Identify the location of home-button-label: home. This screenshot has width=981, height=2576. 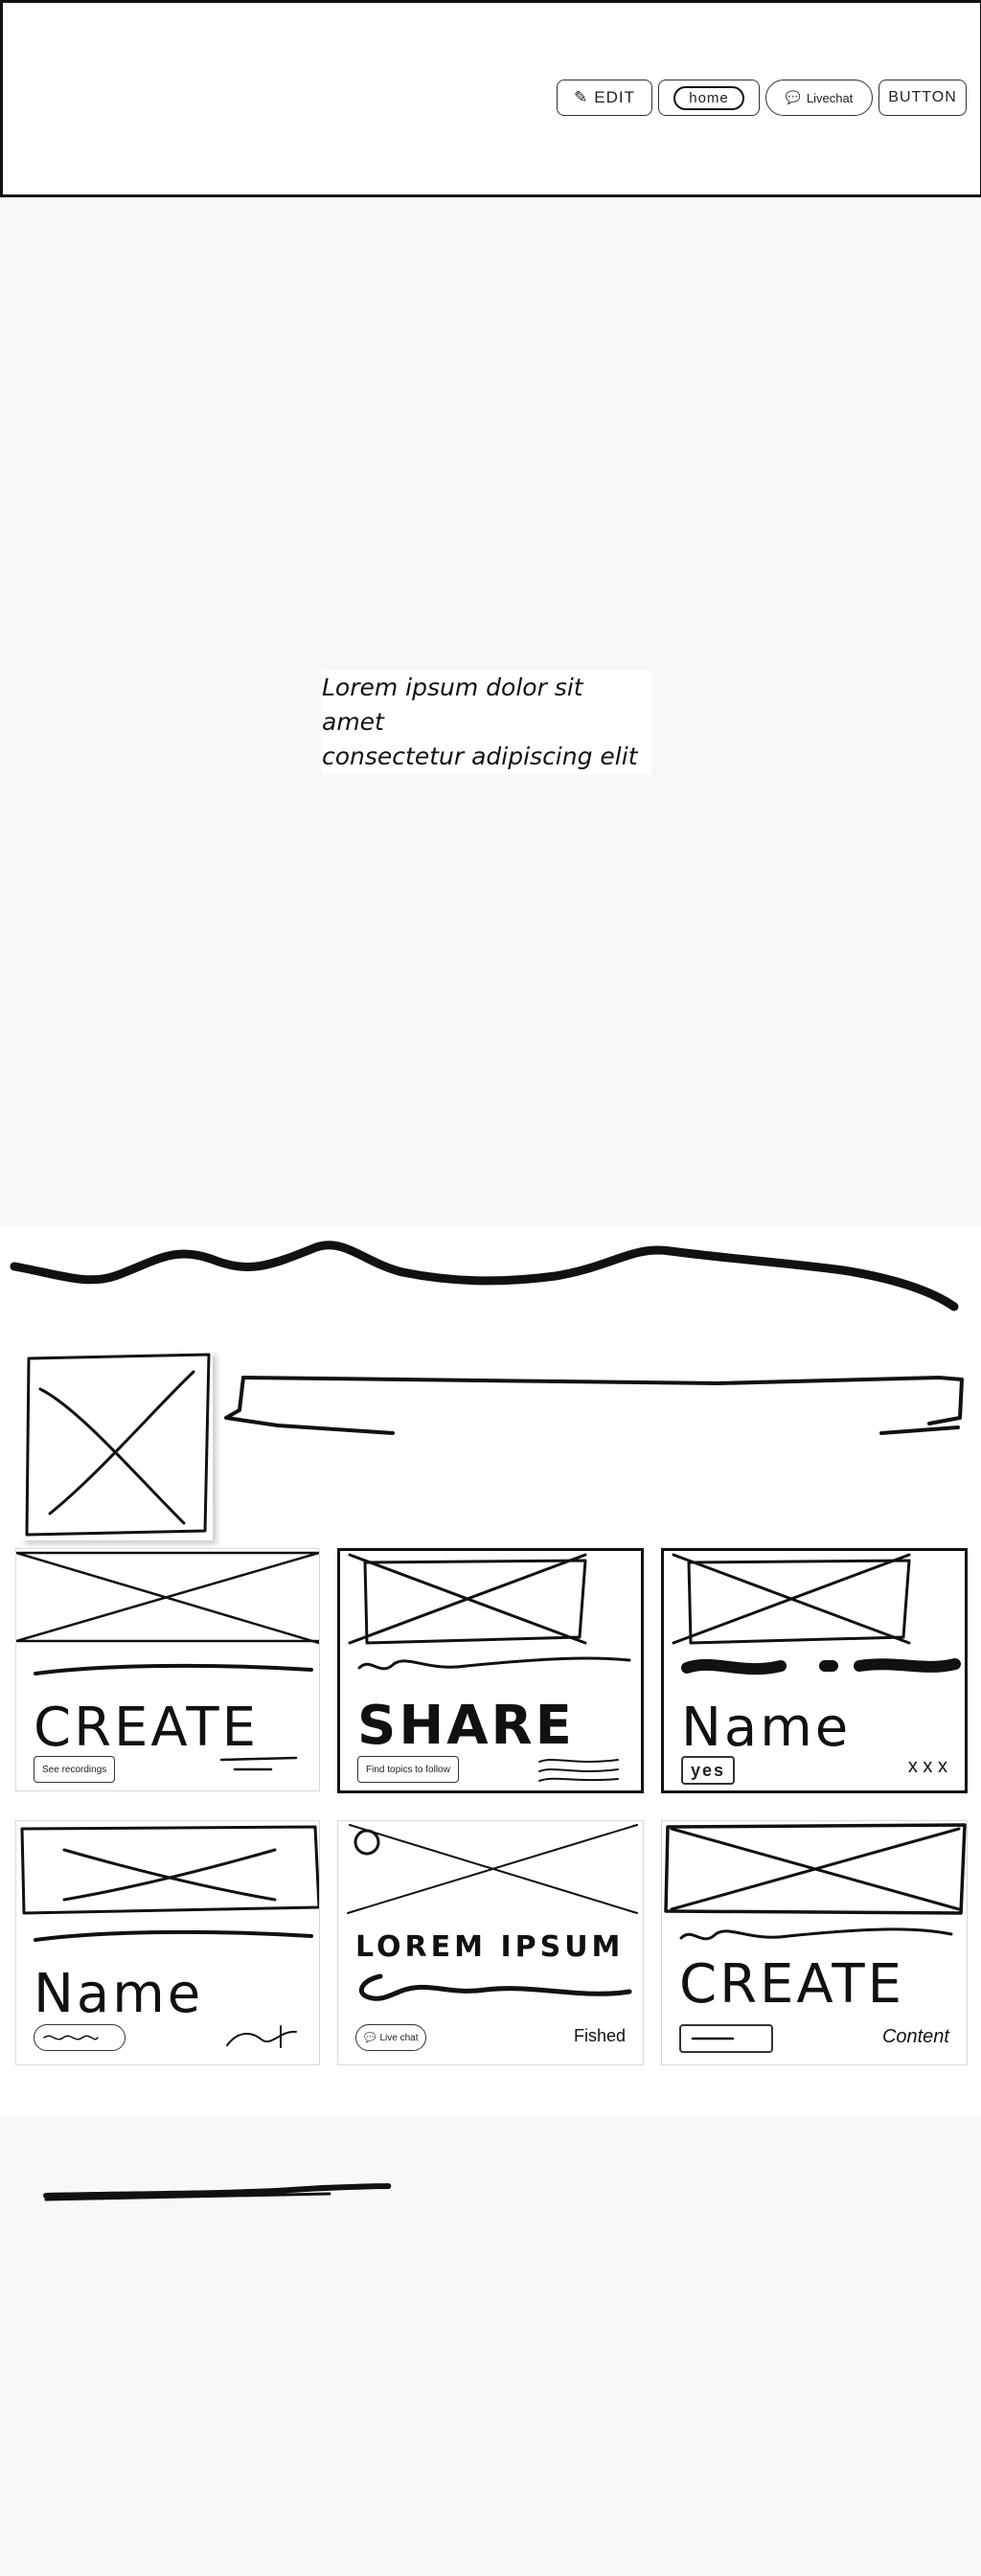
(709, 98).